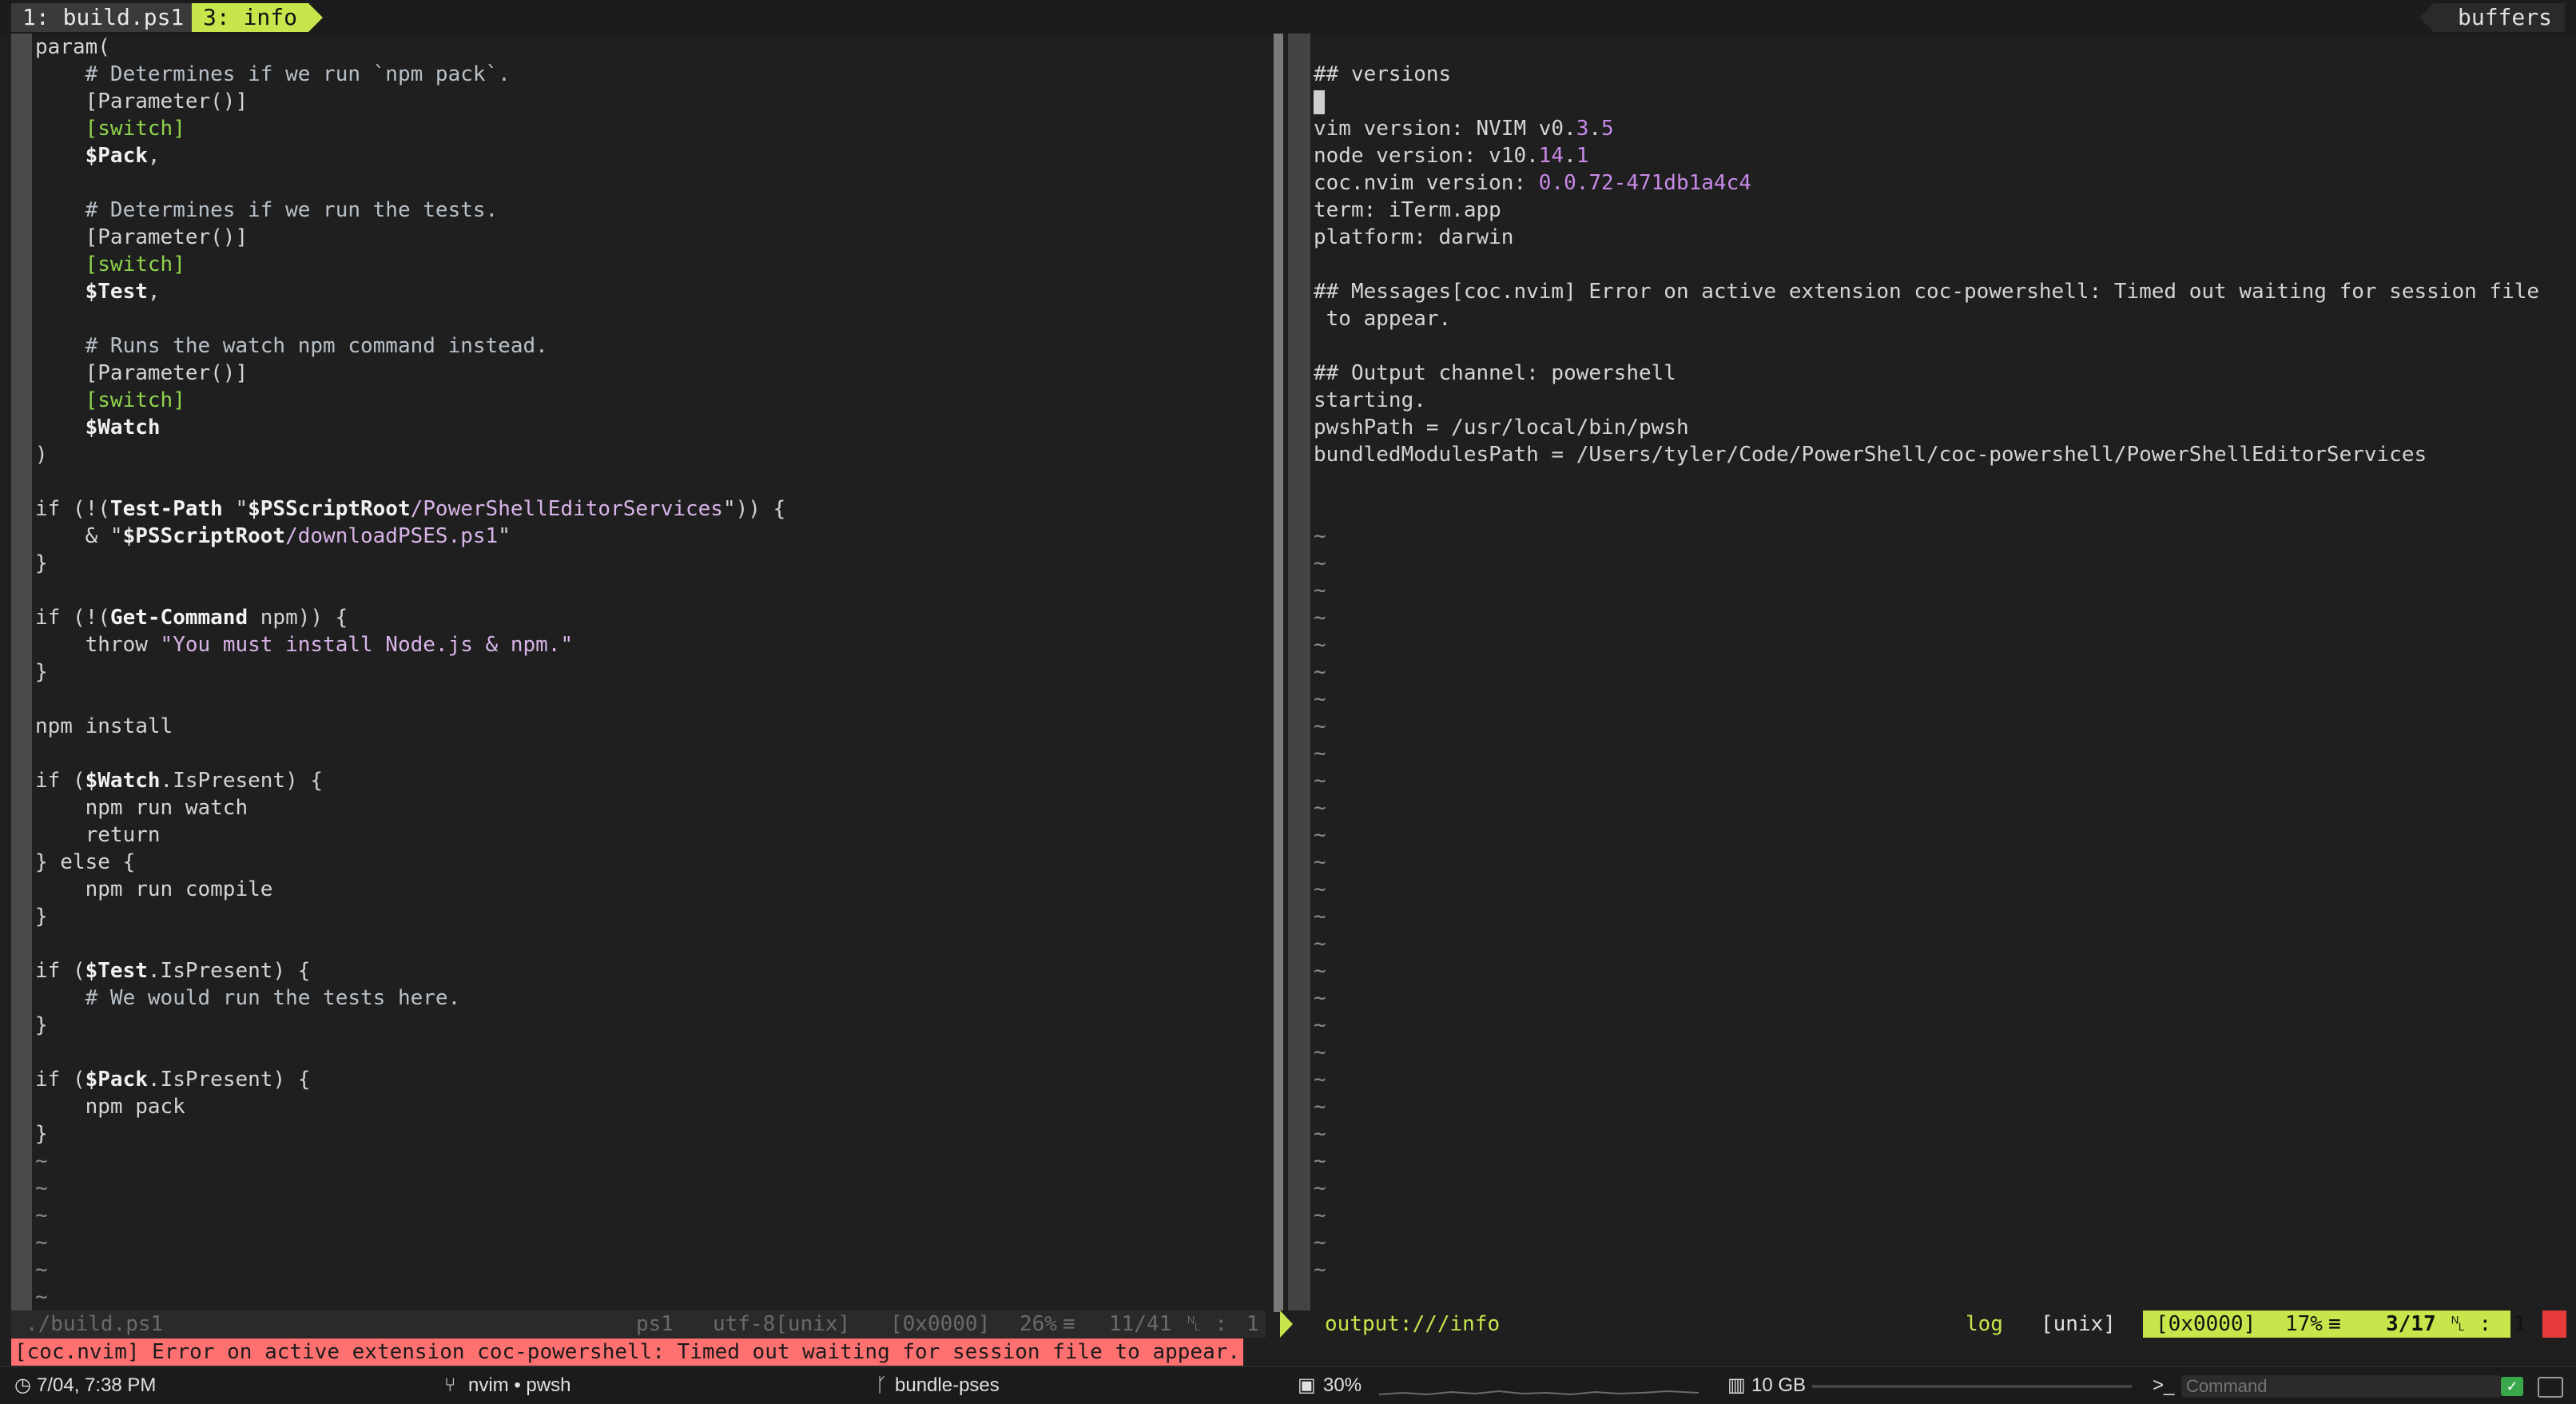  I want to click on expand-icon, so click(2550, 1387).